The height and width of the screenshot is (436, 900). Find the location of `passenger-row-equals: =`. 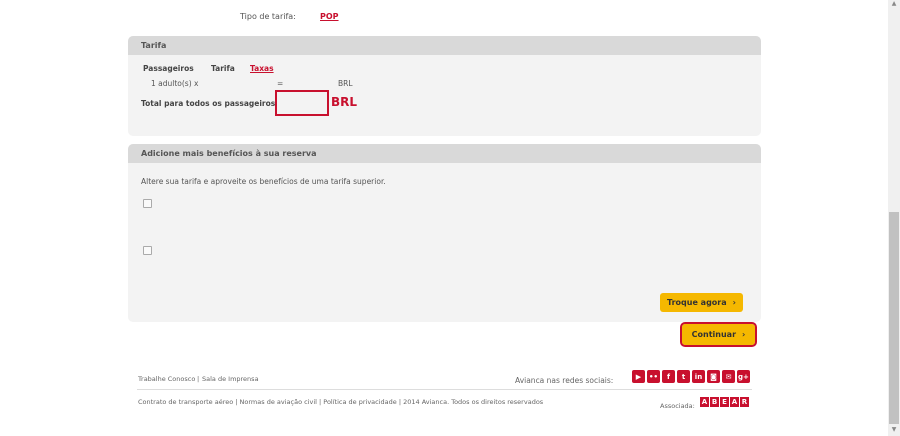

passenger-row-equals: = is located at coordinates (280, 83).